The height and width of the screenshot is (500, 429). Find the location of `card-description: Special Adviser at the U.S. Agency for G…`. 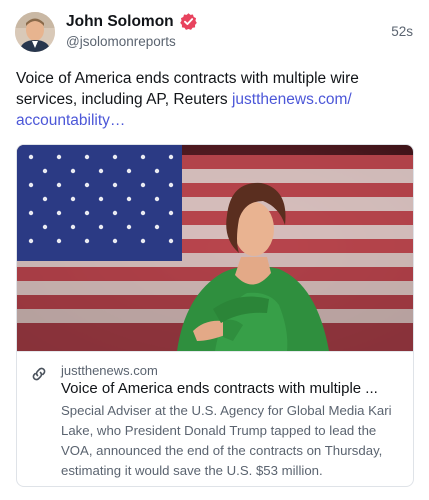

card-description: Special Adviser at the U.S. Agency for G… is located at coordinates (226, 440).